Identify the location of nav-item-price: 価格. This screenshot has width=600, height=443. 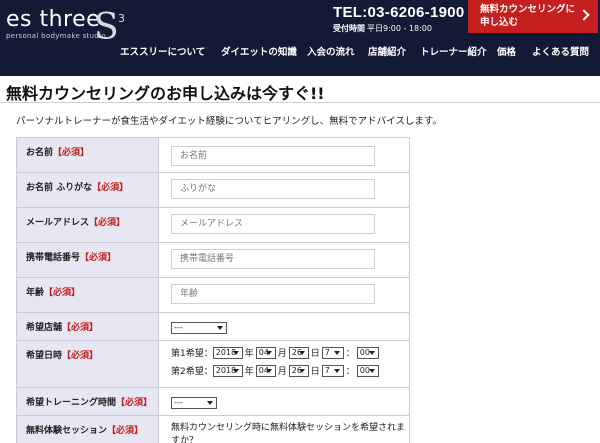
(506, 53).